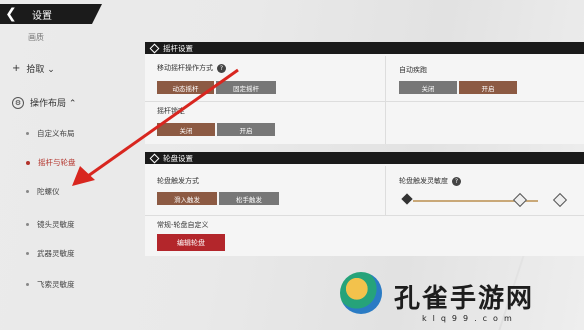 Image resolution: width=584 pixels, height=330 pixels. Describe the element at coordinates (361, 293) in the screenshot. I see `peacock-logo-icon` at that location.